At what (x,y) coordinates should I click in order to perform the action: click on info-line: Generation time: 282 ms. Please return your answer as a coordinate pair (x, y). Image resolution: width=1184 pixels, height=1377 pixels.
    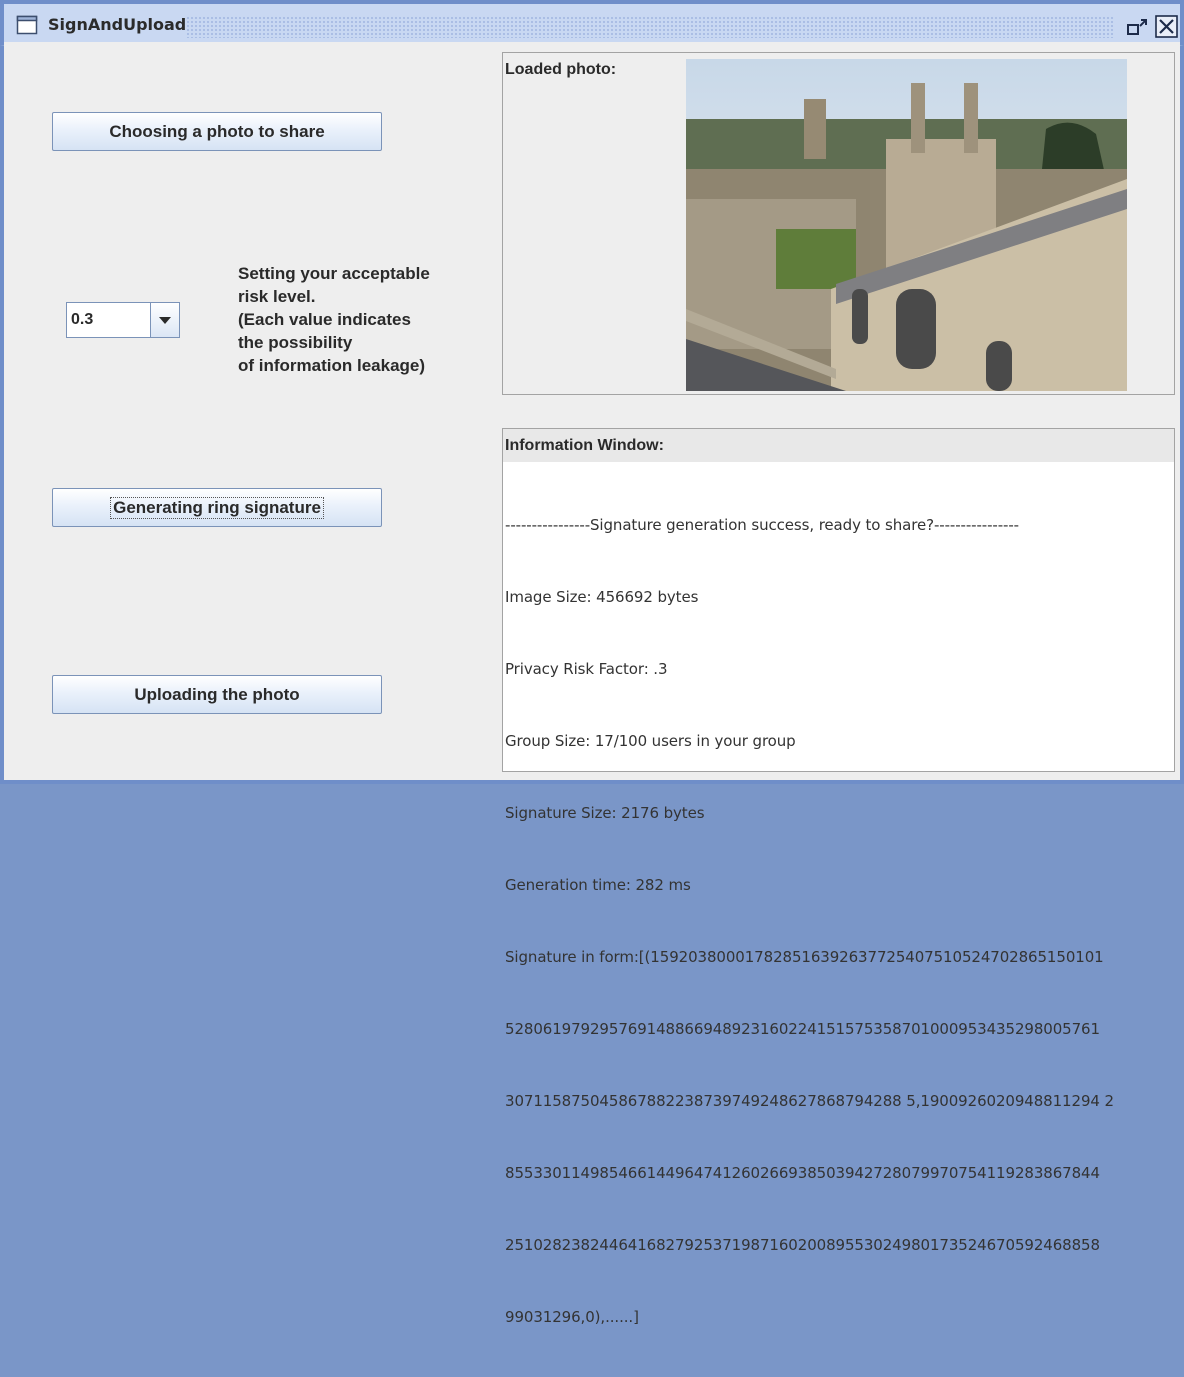
    Looking at the image, I should click on (598, 885).